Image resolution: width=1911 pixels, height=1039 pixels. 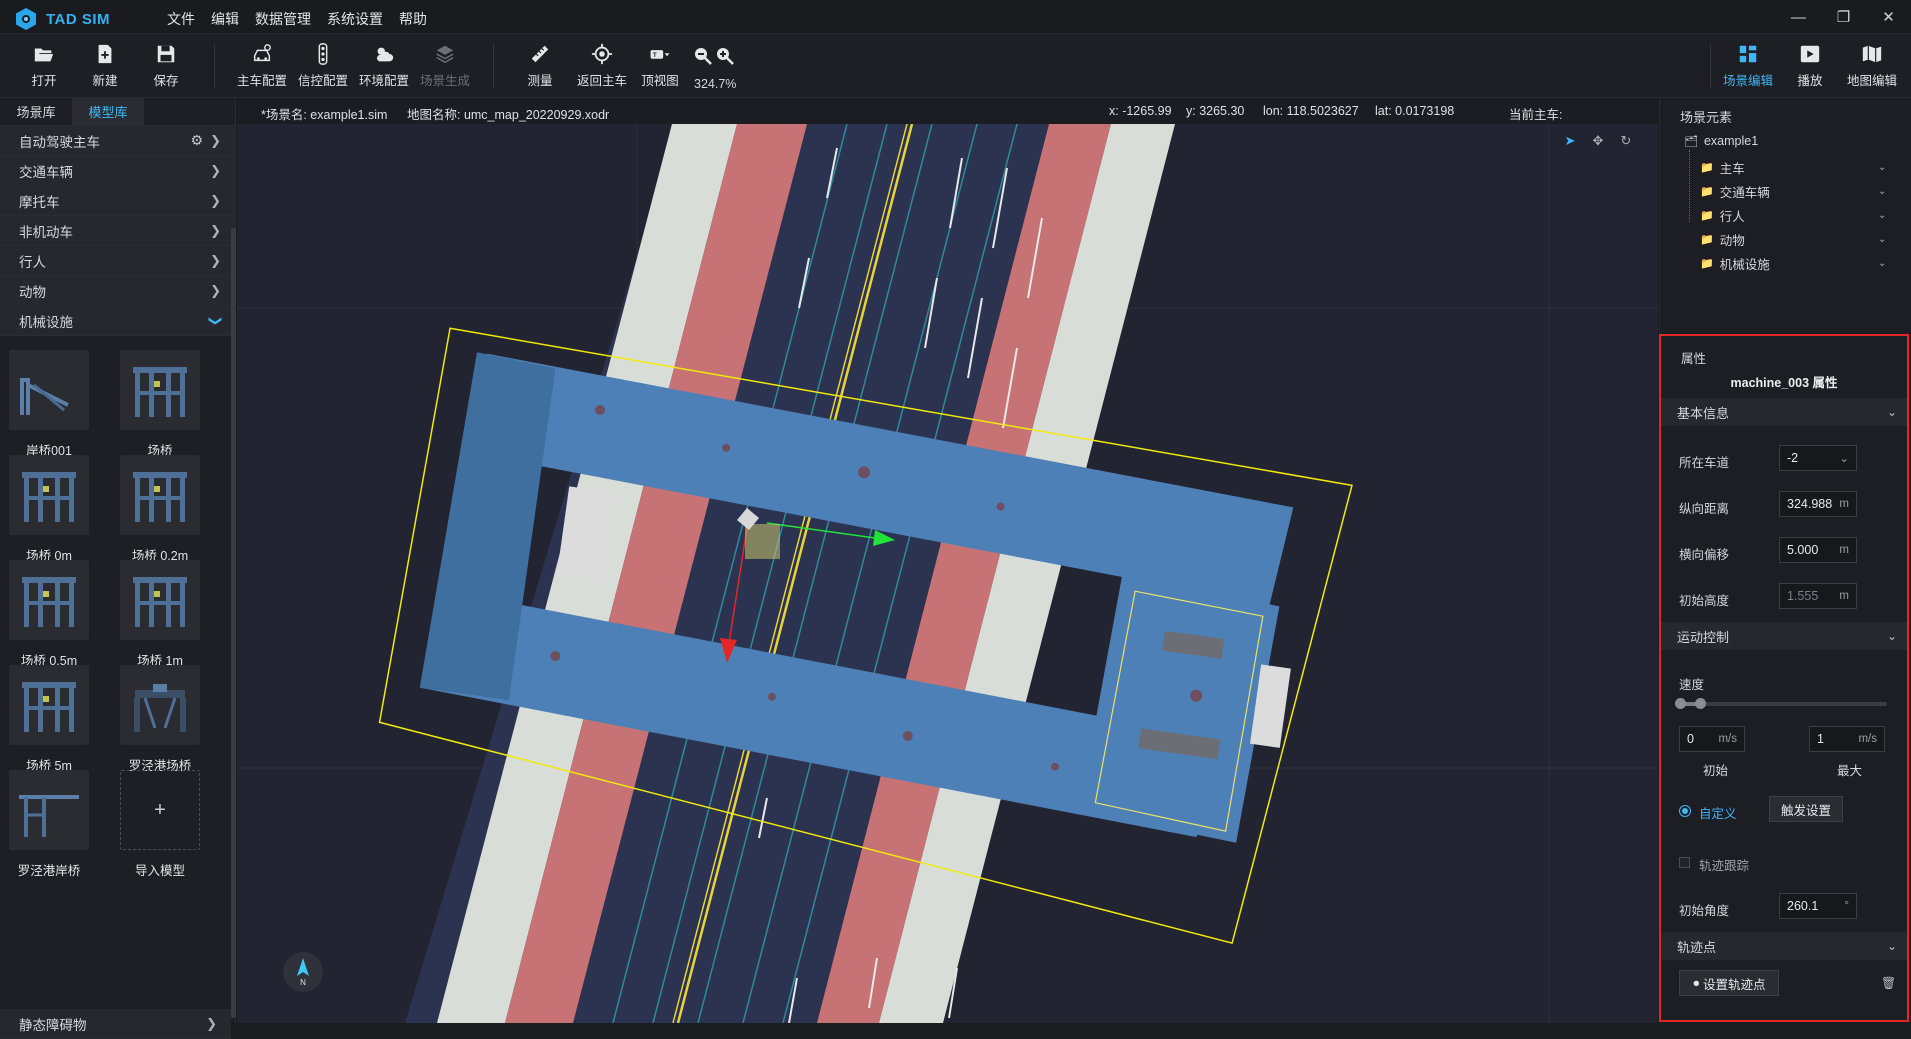 What do you see at coordinates (1700, 703) in the screenshot?
I see `slider-handle-max` at bounding box center [1700, 703].